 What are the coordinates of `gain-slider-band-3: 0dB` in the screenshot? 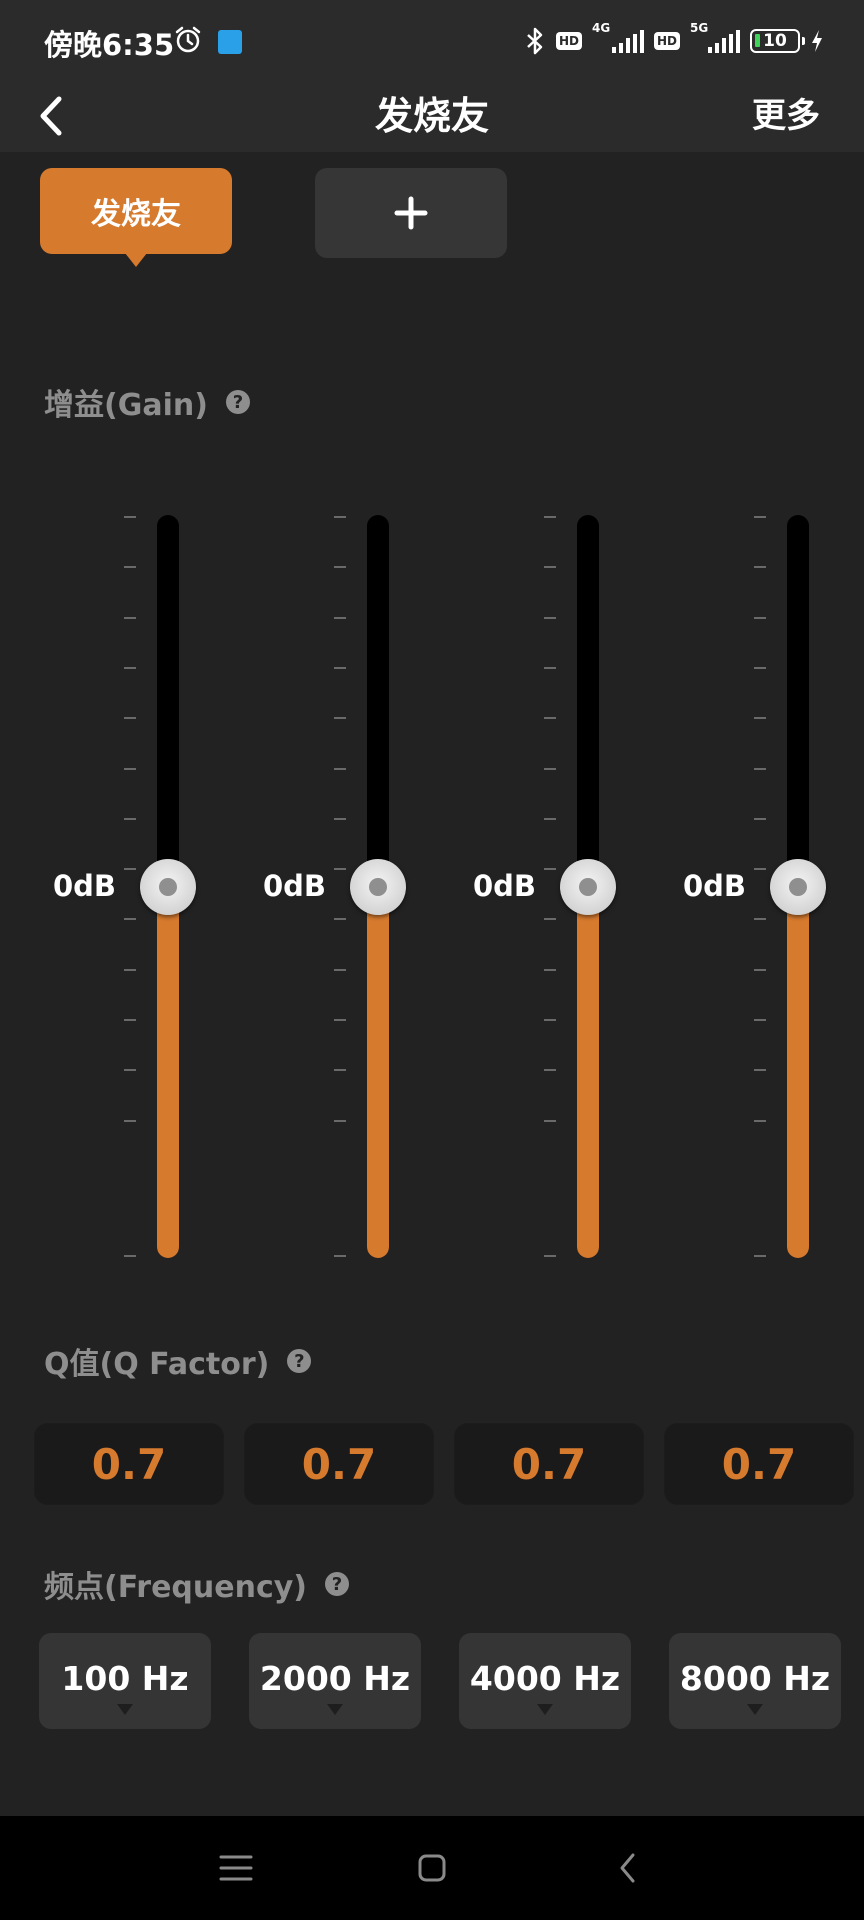 It's located at (557, 885).